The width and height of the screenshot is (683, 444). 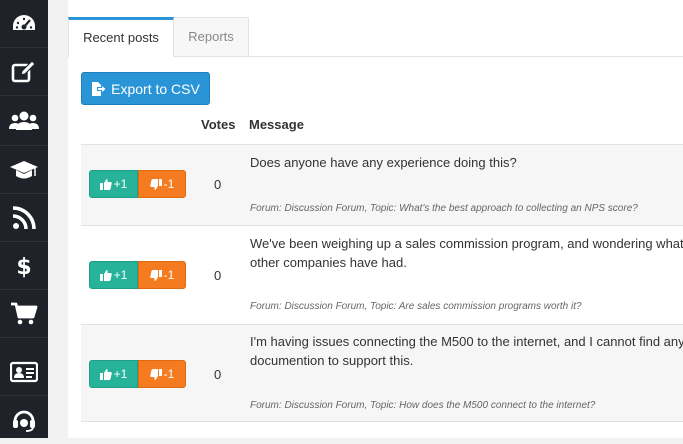 I want to click on edit-icon, so click(x=23, y=71).